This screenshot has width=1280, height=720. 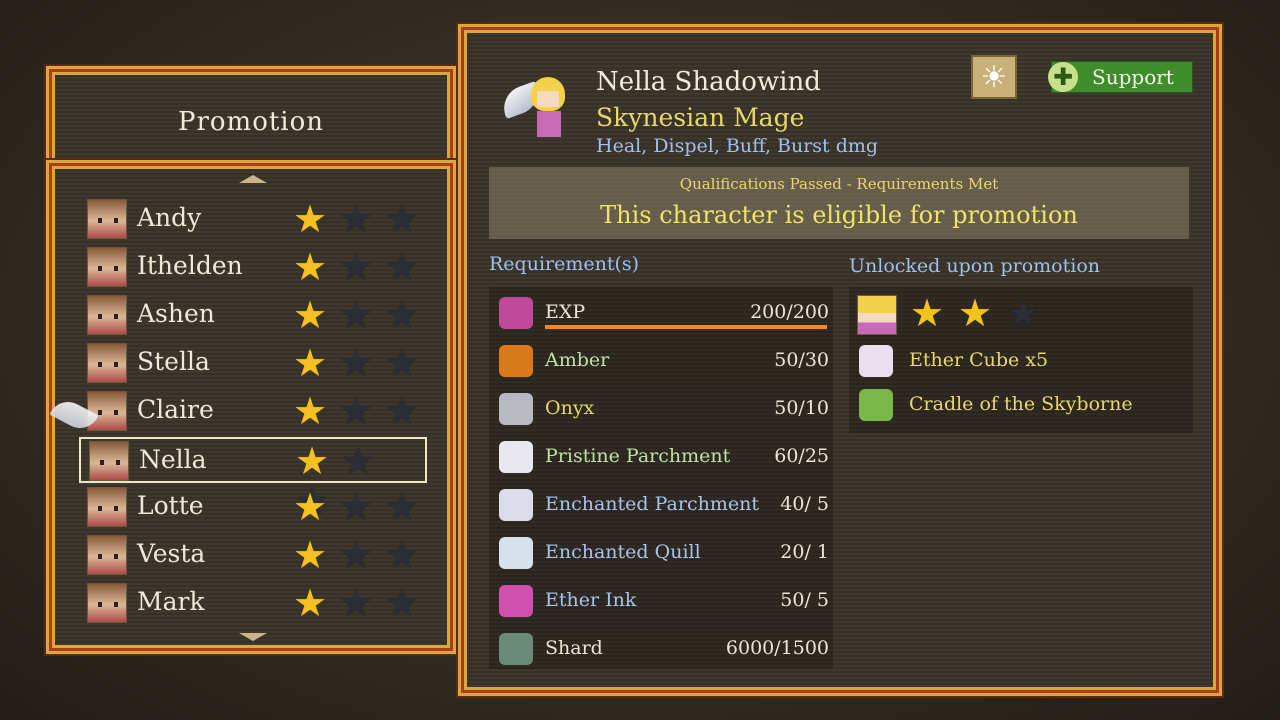 I want to click on requirement-value: 6000/1500, so click(x=777, y=648).